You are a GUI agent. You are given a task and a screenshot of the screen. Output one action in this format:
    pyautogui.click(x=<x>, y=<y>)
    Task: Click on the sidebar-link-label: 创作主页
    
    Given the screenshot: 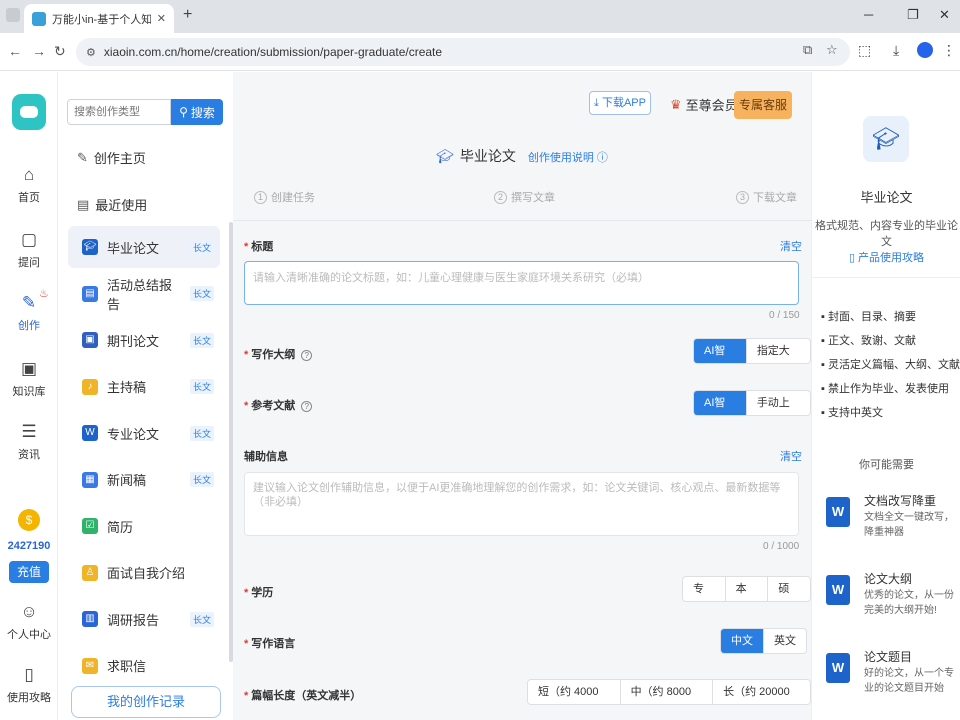 What is the action you would take?
    pyautogui.click(x=119, y=158)
    